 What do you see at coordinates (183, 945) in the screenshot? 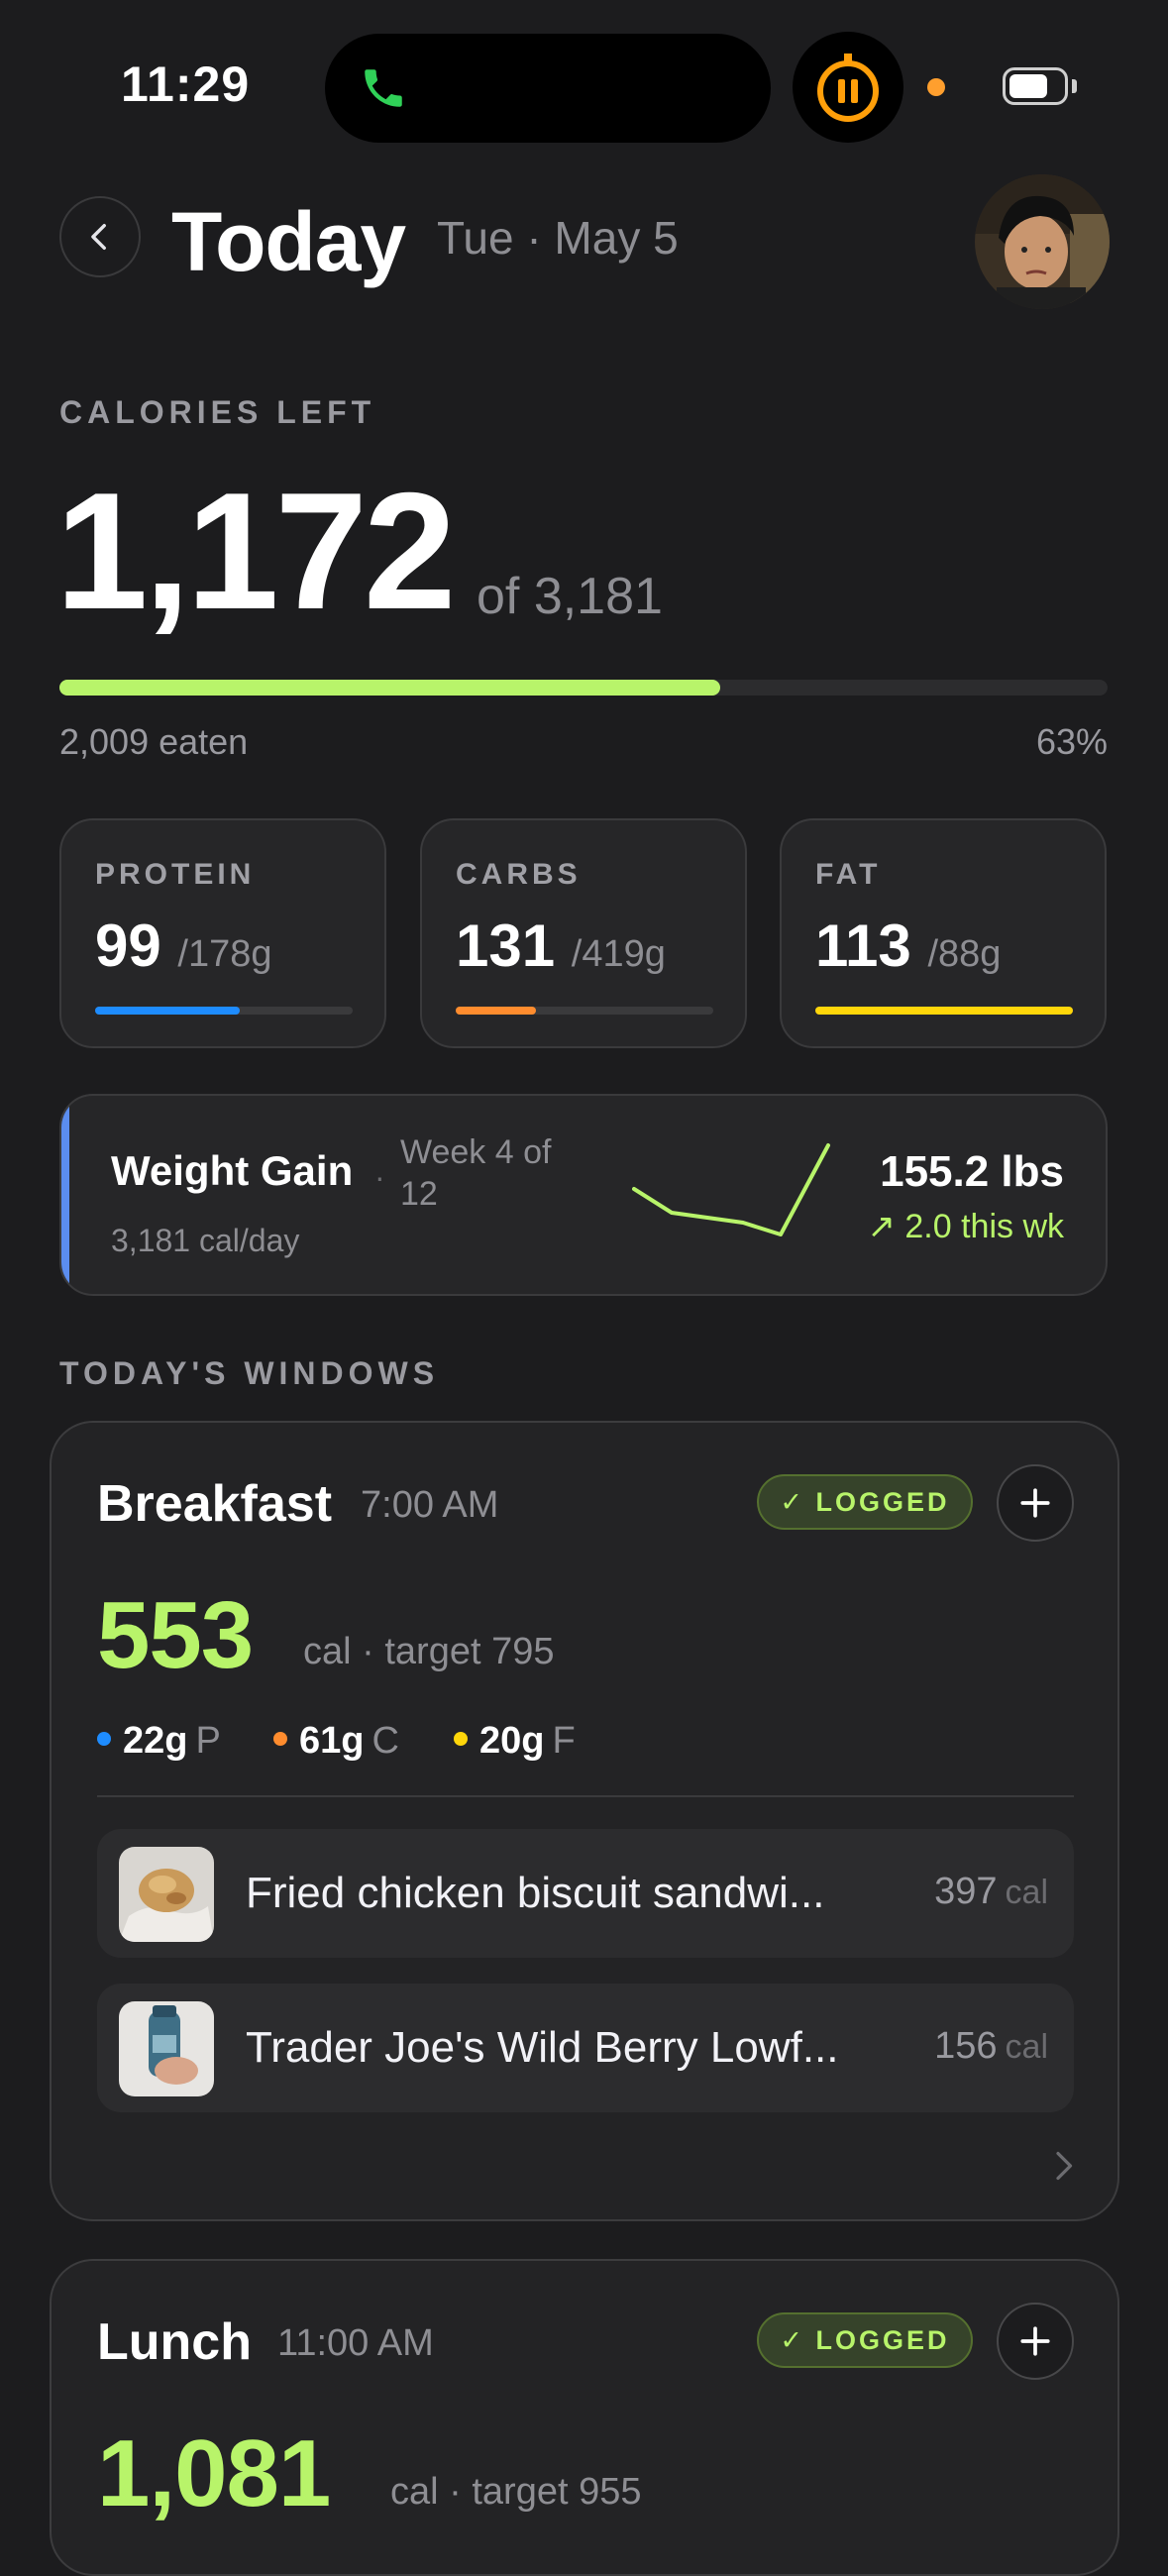
I see `macro-value: 99 /178g` at bounding box center [183, 945].